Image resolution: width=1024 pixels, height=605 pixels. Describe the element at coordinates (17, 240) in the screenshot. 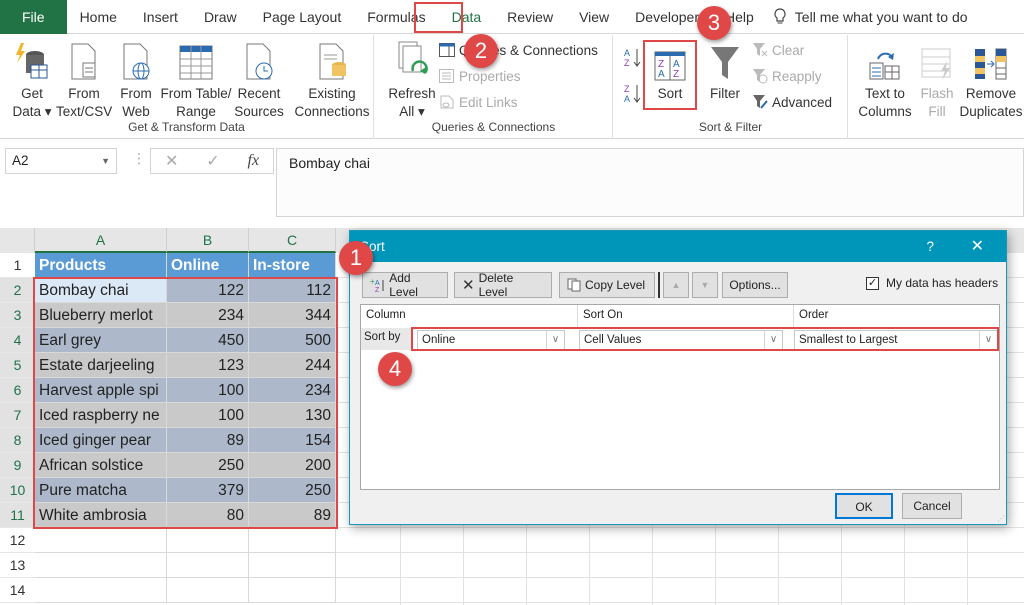

I see `select-all-corner` at that location.